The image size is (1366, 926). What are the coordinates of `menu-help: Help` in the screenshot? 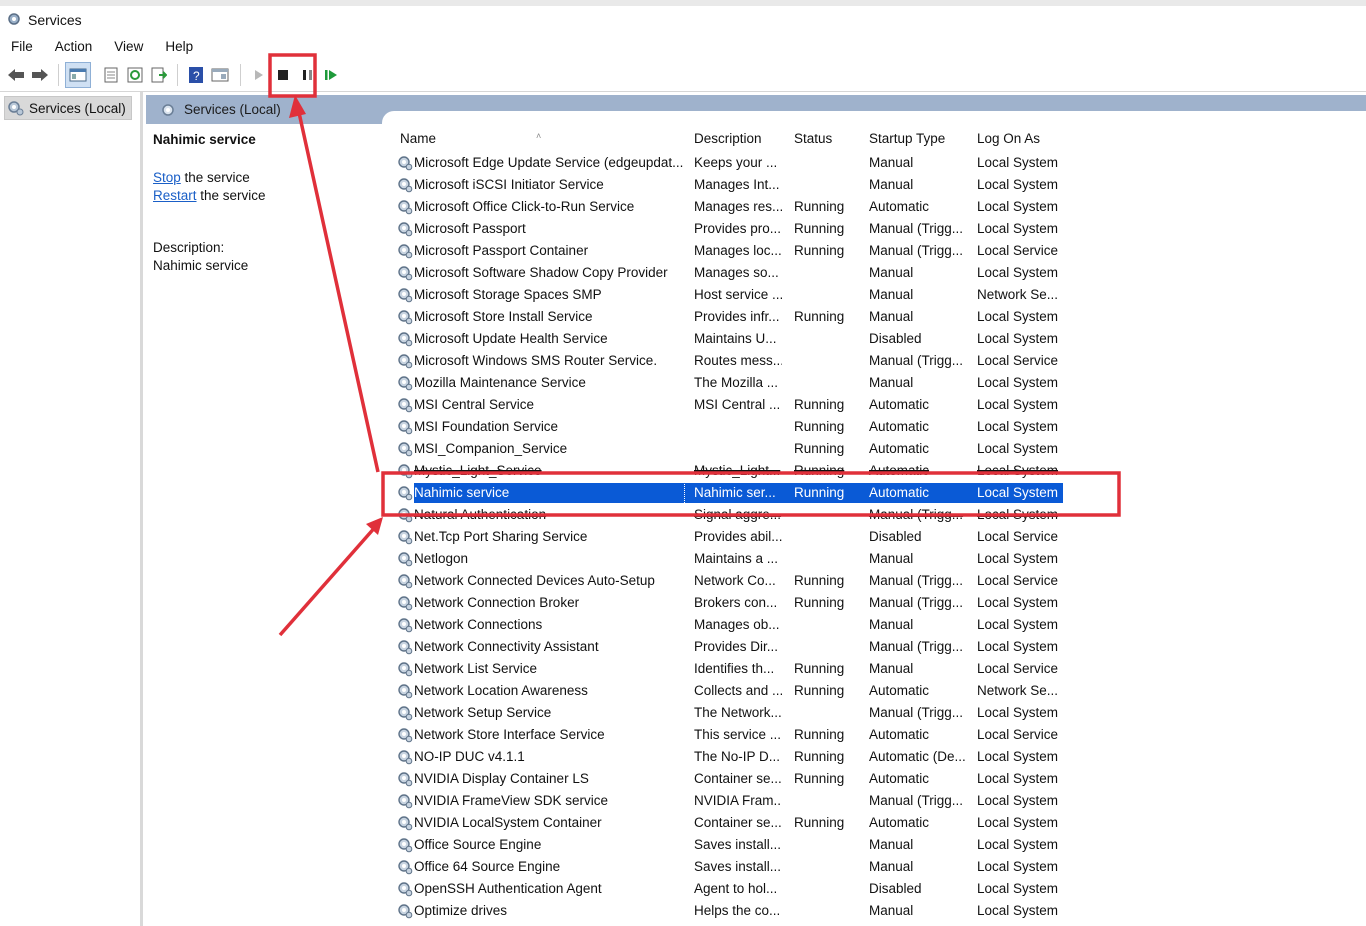 It's located at (179, 46).